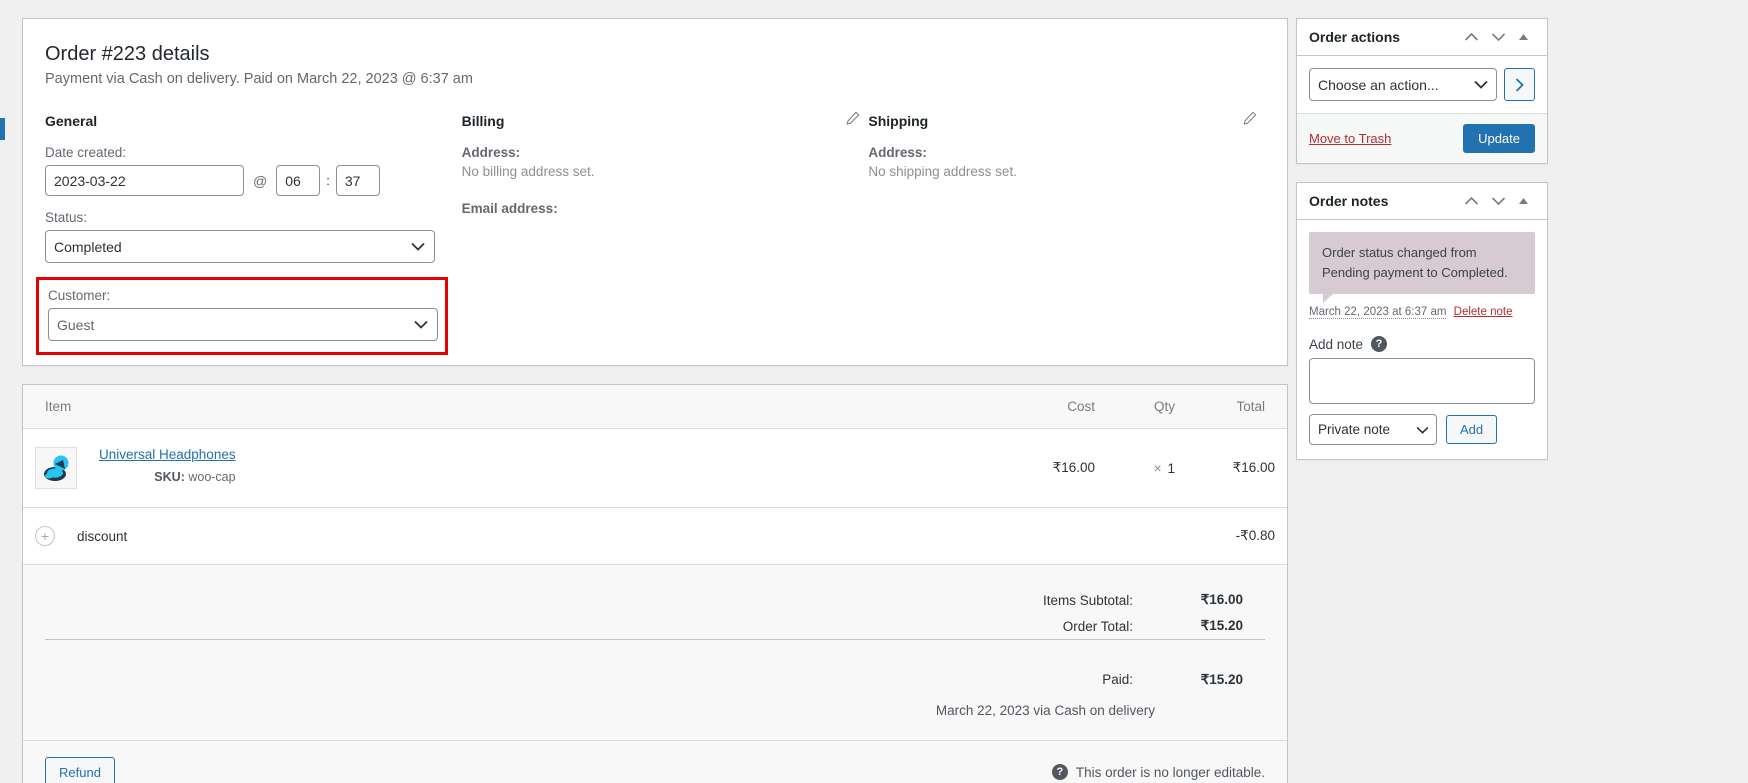 Image resolution: width=1748 pixels, height=783 pixels. What do you see at coordinates (167, 454) in the screenshot?
I see `product-link: Universal Headphones` at bounding box center [167, 454].